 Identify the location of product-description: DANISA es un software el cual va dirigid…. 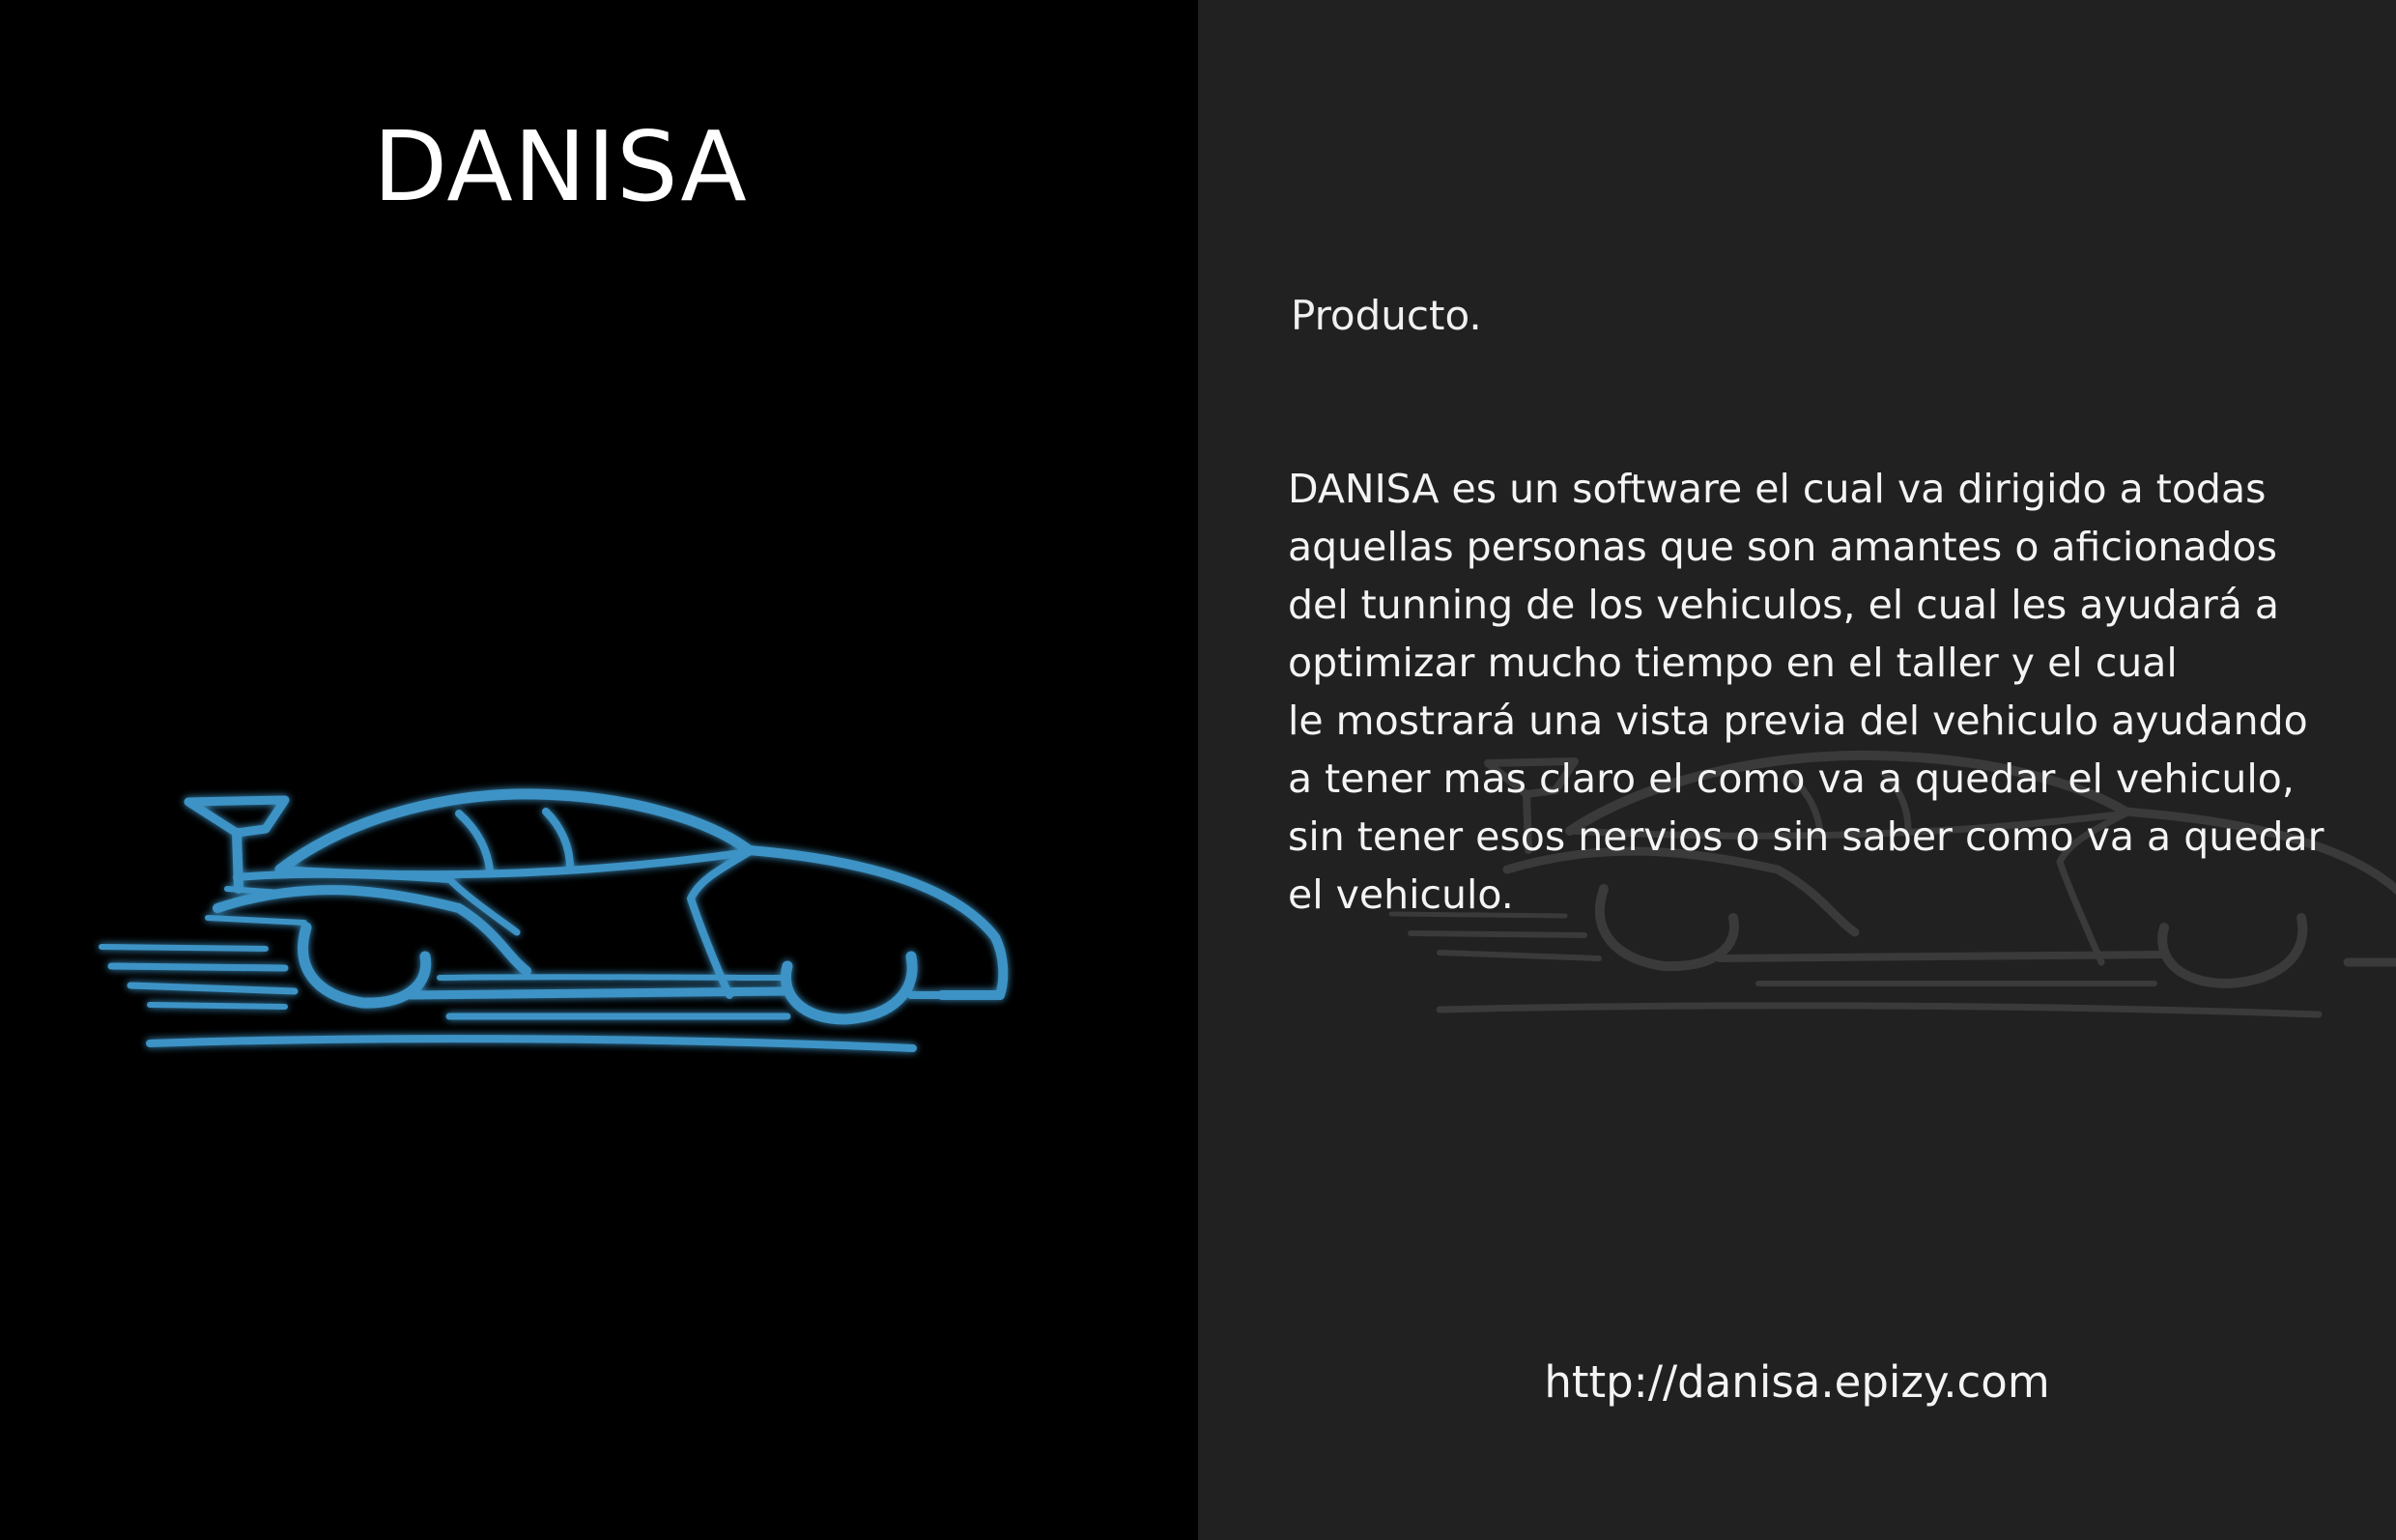
(1807, 692).